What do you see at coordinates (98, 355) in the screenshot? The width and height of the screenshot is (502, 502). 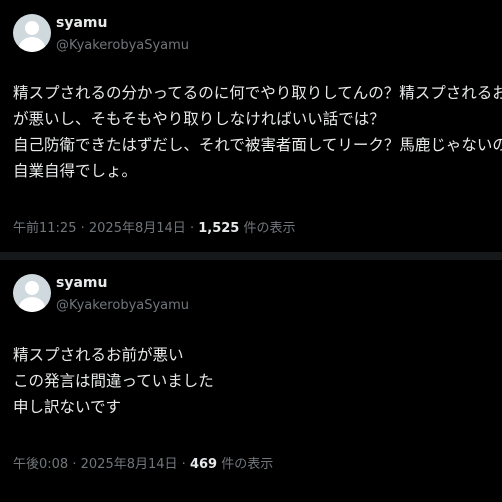 I see `tweet-text-line: 精スプされるお前が悪い` at bounding box center [98, 355].